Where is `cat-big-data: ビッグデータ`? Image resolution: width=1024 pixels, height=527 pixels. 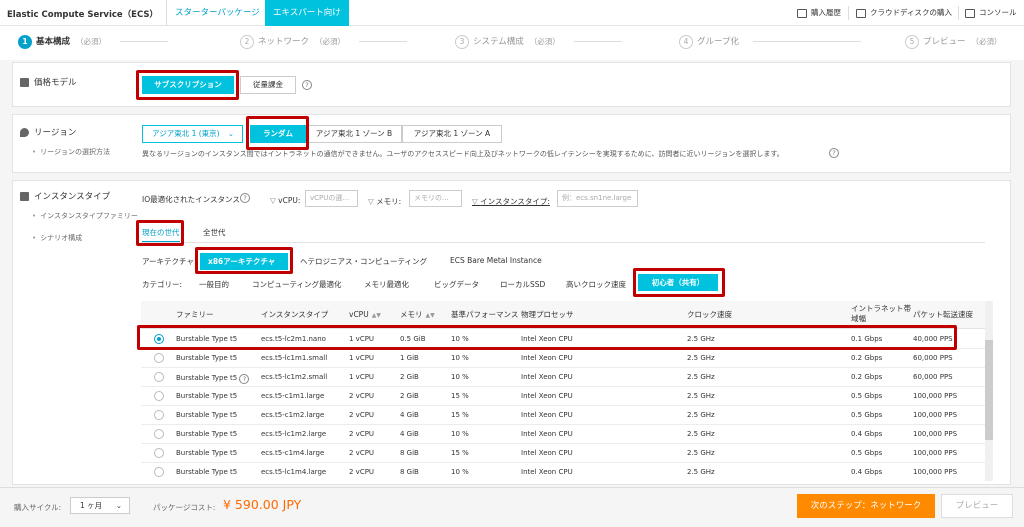 cat-big-data: ビッグデータ is located at coordinates (456, 284).